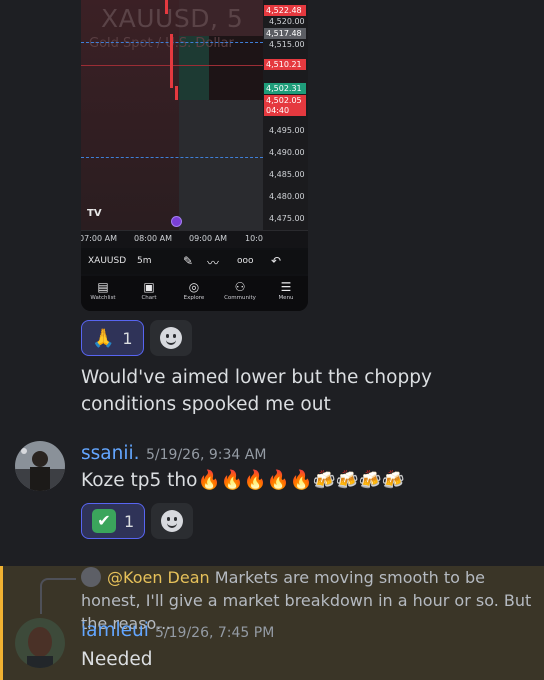 The image size is (544, 680). Describe the element at coordinates (158, 577) in the screenshot. I see `reply-author: @Koen Dean` at that location.